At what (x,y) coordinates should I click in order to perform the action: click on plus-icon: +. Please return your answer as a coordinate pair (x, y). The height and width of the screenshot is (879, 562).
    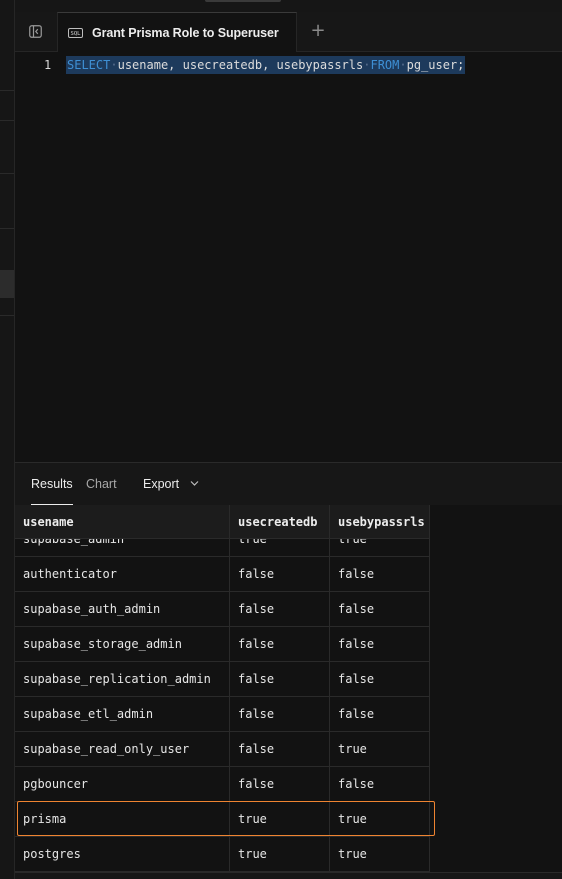
    Looking at the image, I should click on (318, 30).